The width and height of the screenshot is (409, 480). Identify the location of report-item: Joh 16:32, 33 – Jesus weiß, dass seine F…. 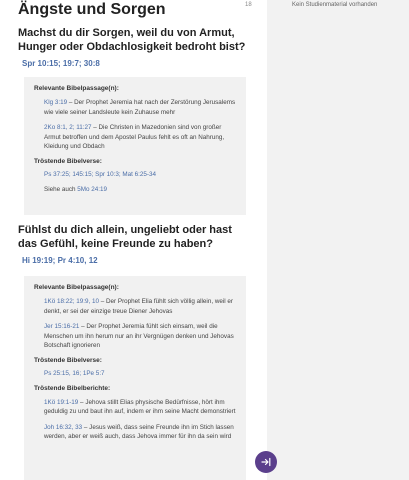
(135, 432).